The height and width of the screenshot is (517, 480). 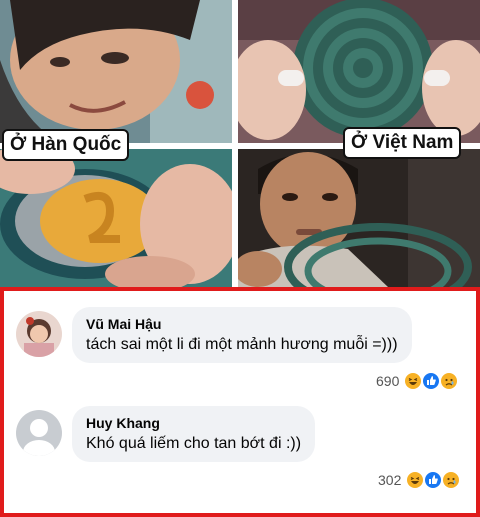 What do you see at coordinates (402, 143) in the screenshot?
I see `caption-vietnam: Ở Việt Nam` at bounding box center [402, 143].